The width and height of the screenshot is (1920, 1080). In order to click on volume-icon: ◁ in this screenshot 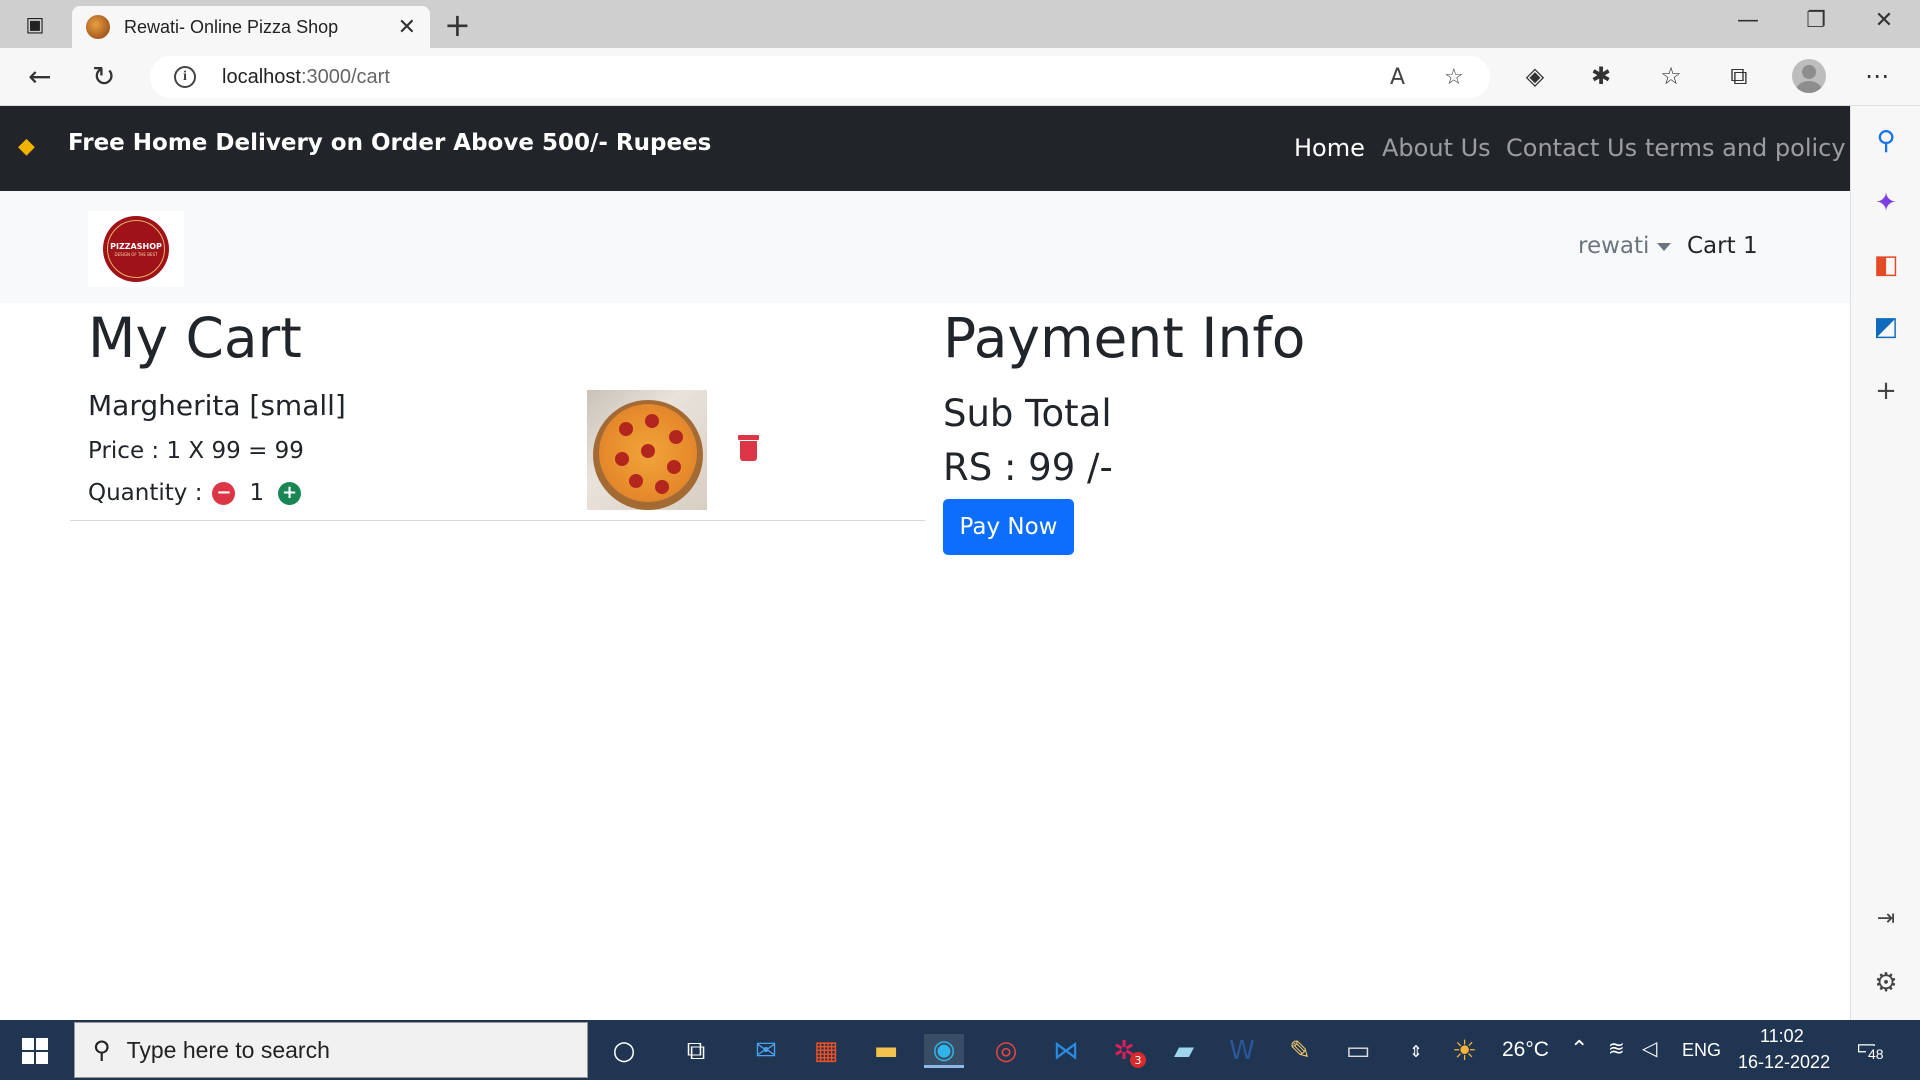, I will do `click(1649, 1048)`.